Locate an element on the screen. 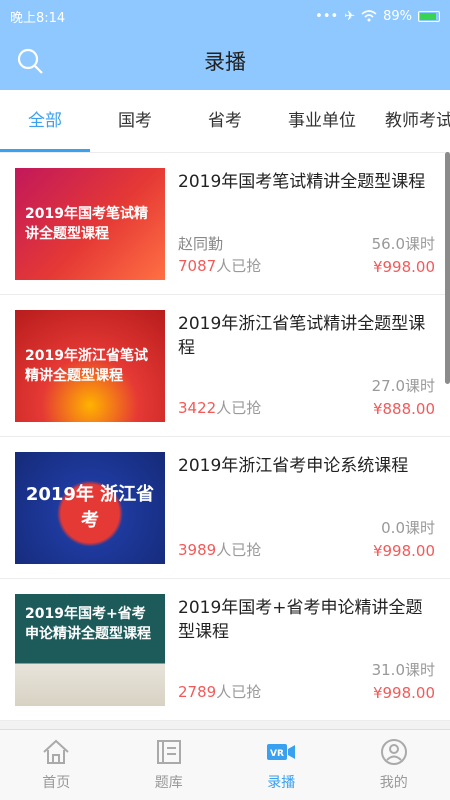  bottom-nav: 首页 题库 VR 录播 我的 is located at coordinates (225, 764).